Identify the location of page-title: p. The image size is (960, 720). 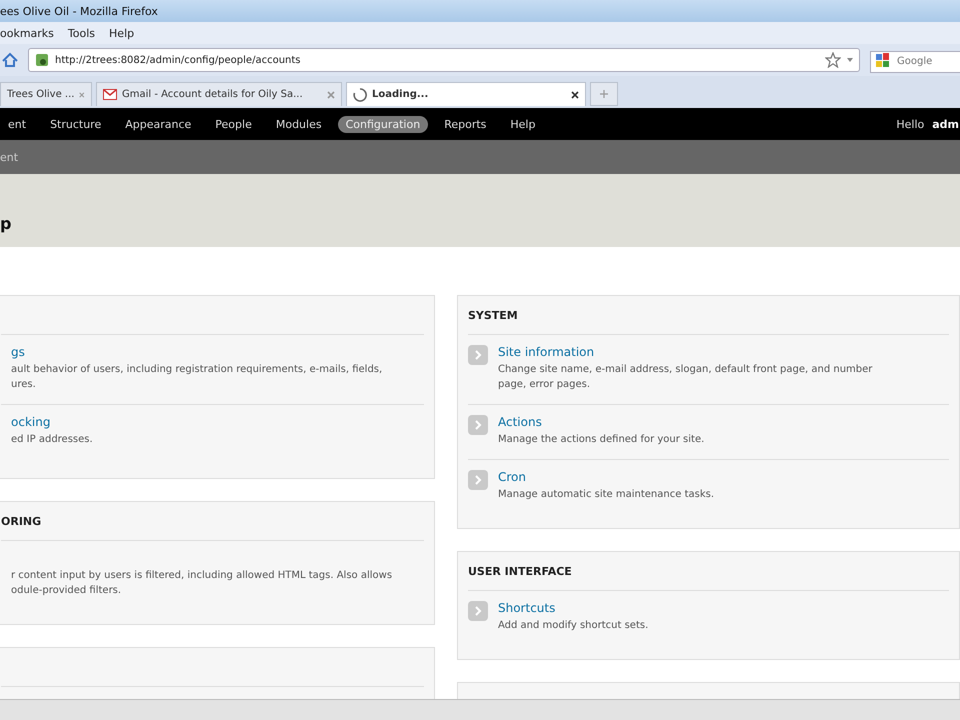
(6, 223).